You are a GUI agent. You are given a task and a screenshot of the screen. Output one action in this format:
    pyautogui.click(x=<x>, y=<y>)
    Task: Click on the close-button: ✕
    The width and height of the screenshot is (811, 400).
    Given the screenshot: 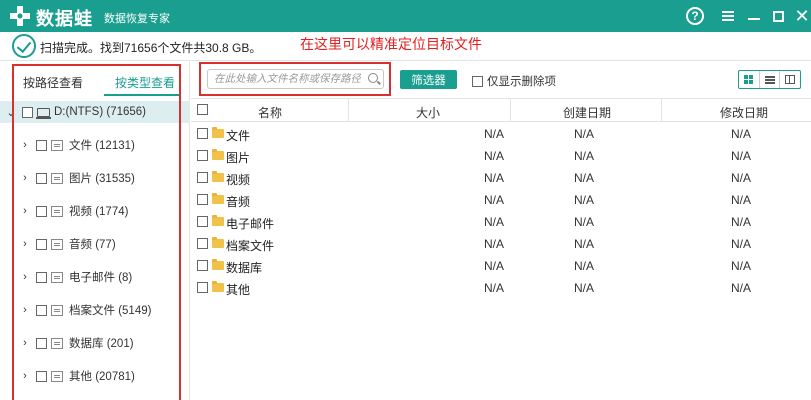 What is the action you would take?
    pyautogui.click(x=801, y=16)
    